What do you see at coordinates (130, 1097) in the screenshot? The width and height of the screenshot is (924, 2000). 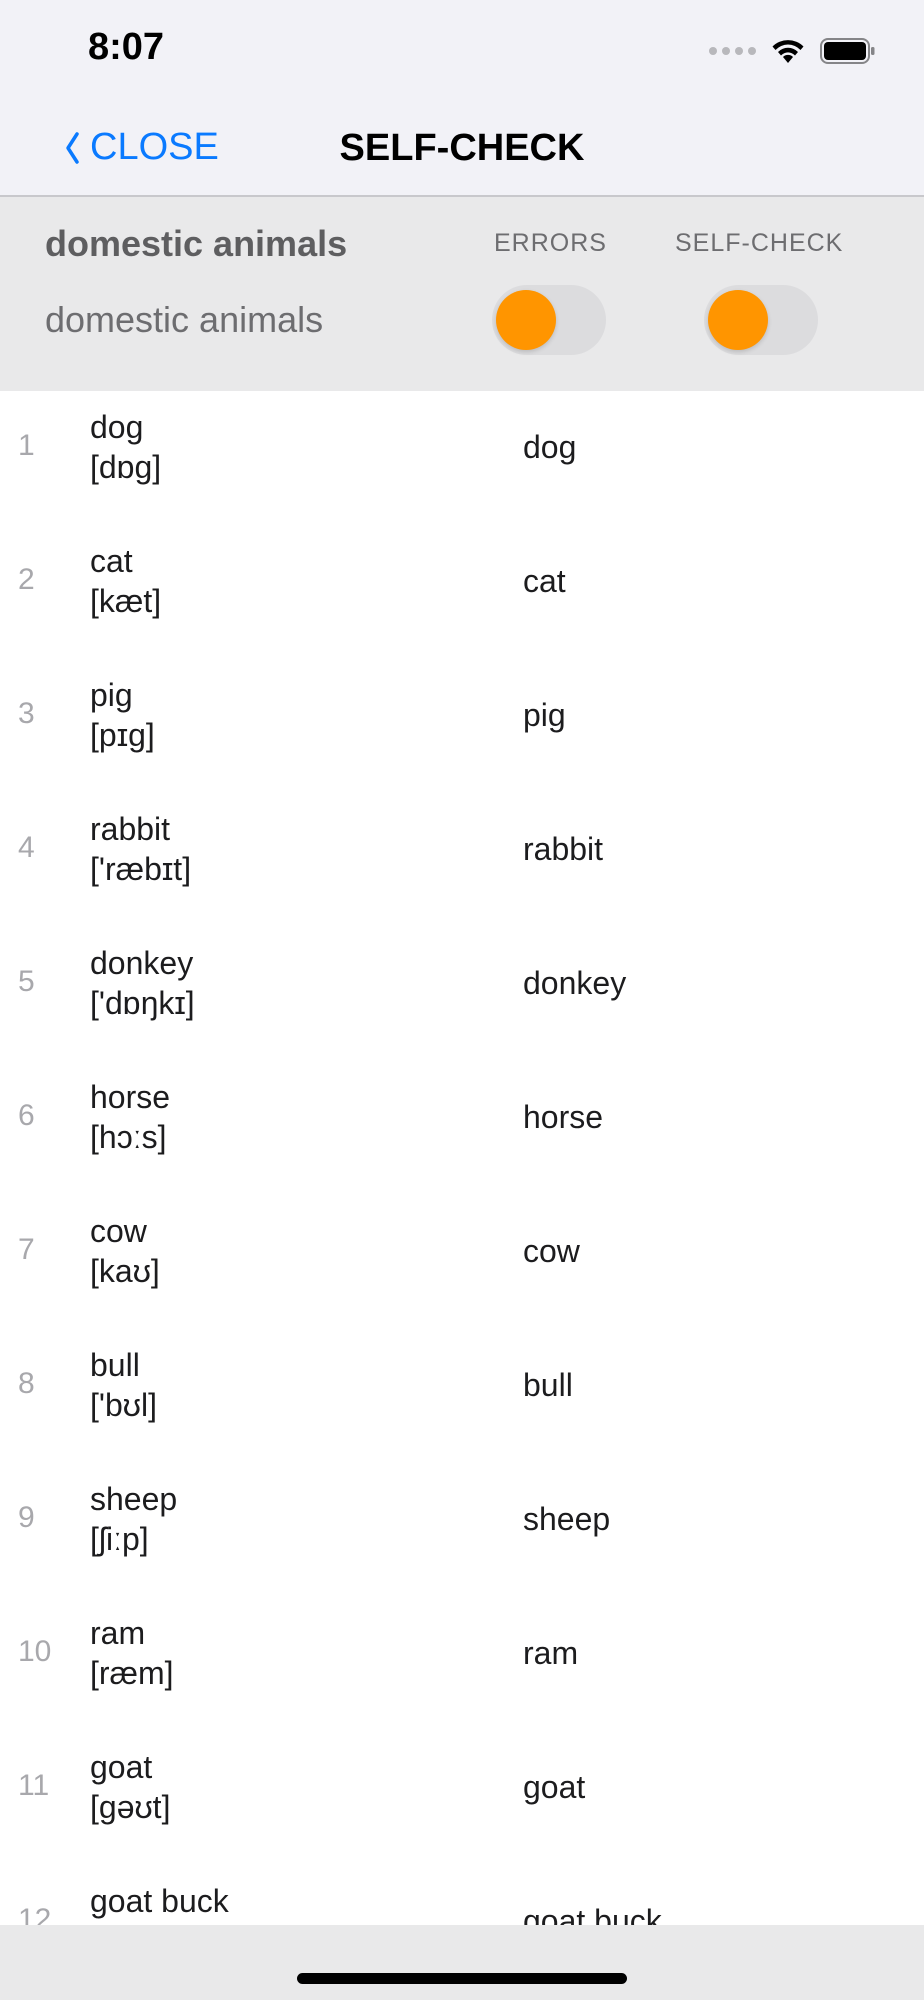 I see `row-word: horse` at bounding box center [130, 1097].